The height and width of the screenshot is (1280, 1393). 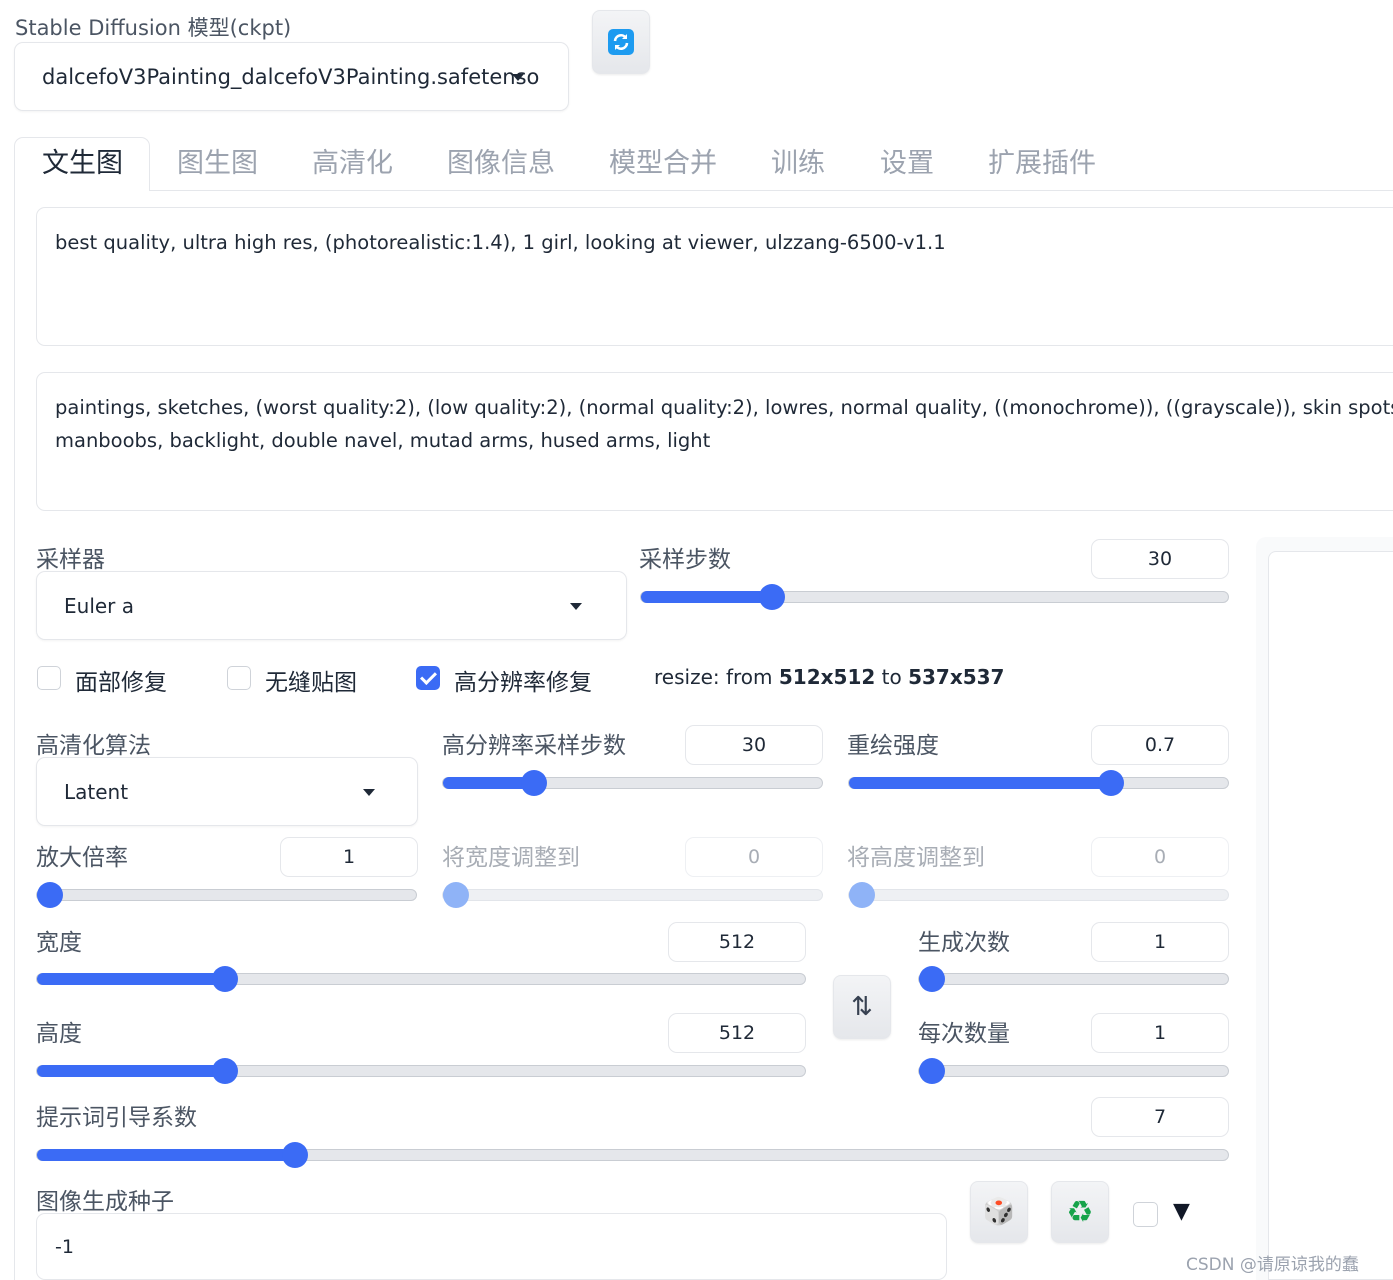 I want to click on model-label: Stable Diffusion 模型(ckpt), so click(x=153, y=28).